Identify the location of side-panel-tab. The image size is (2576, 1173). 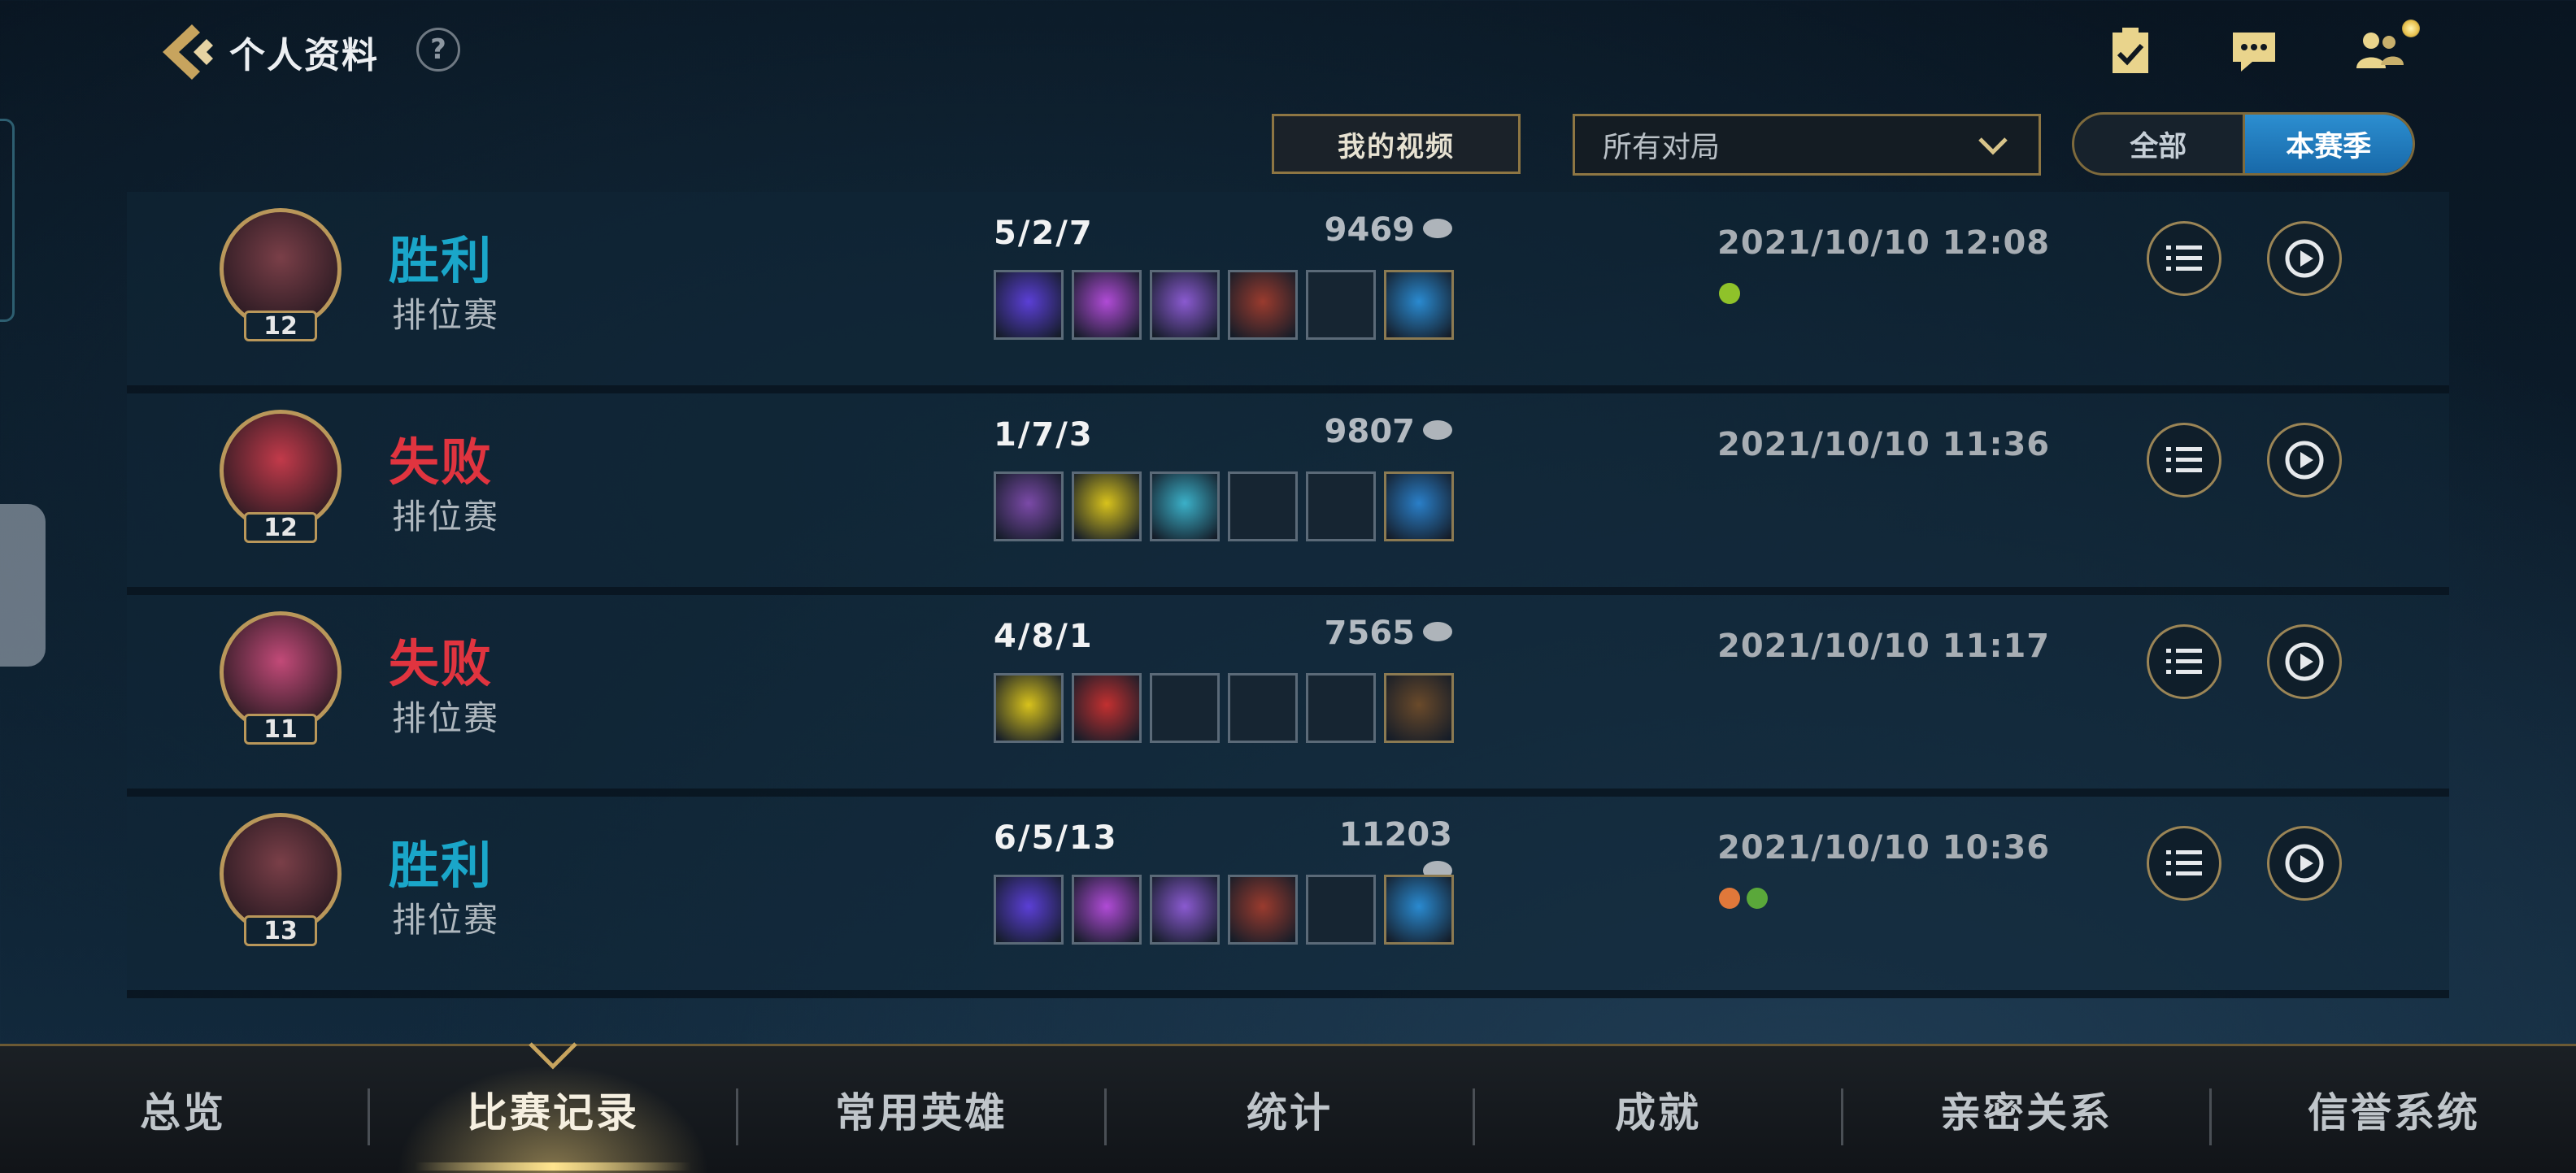
(7, 220).